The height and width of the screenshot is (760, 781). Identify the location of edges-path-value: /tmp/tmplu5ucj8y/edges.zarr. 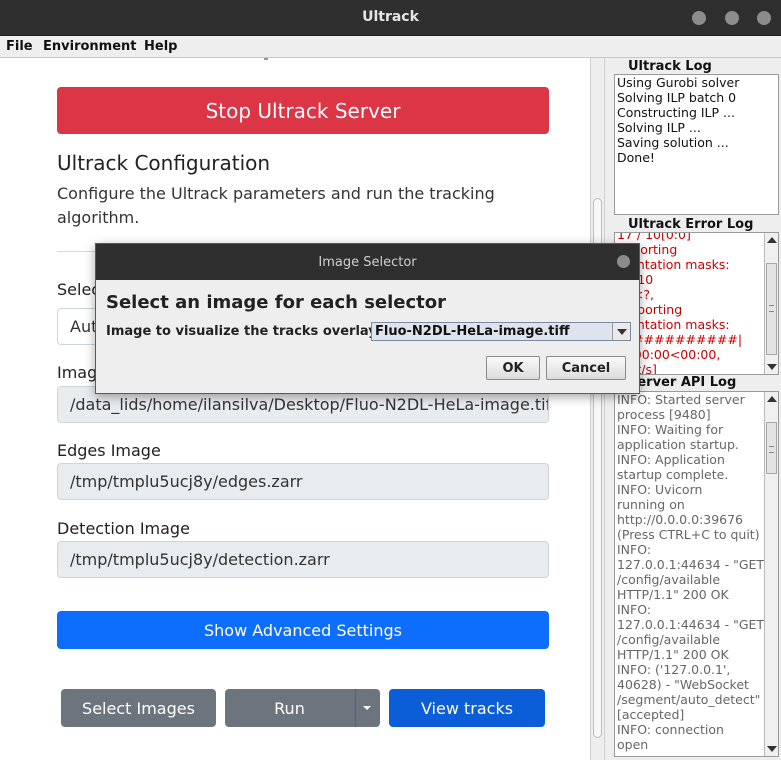
(186, 481).